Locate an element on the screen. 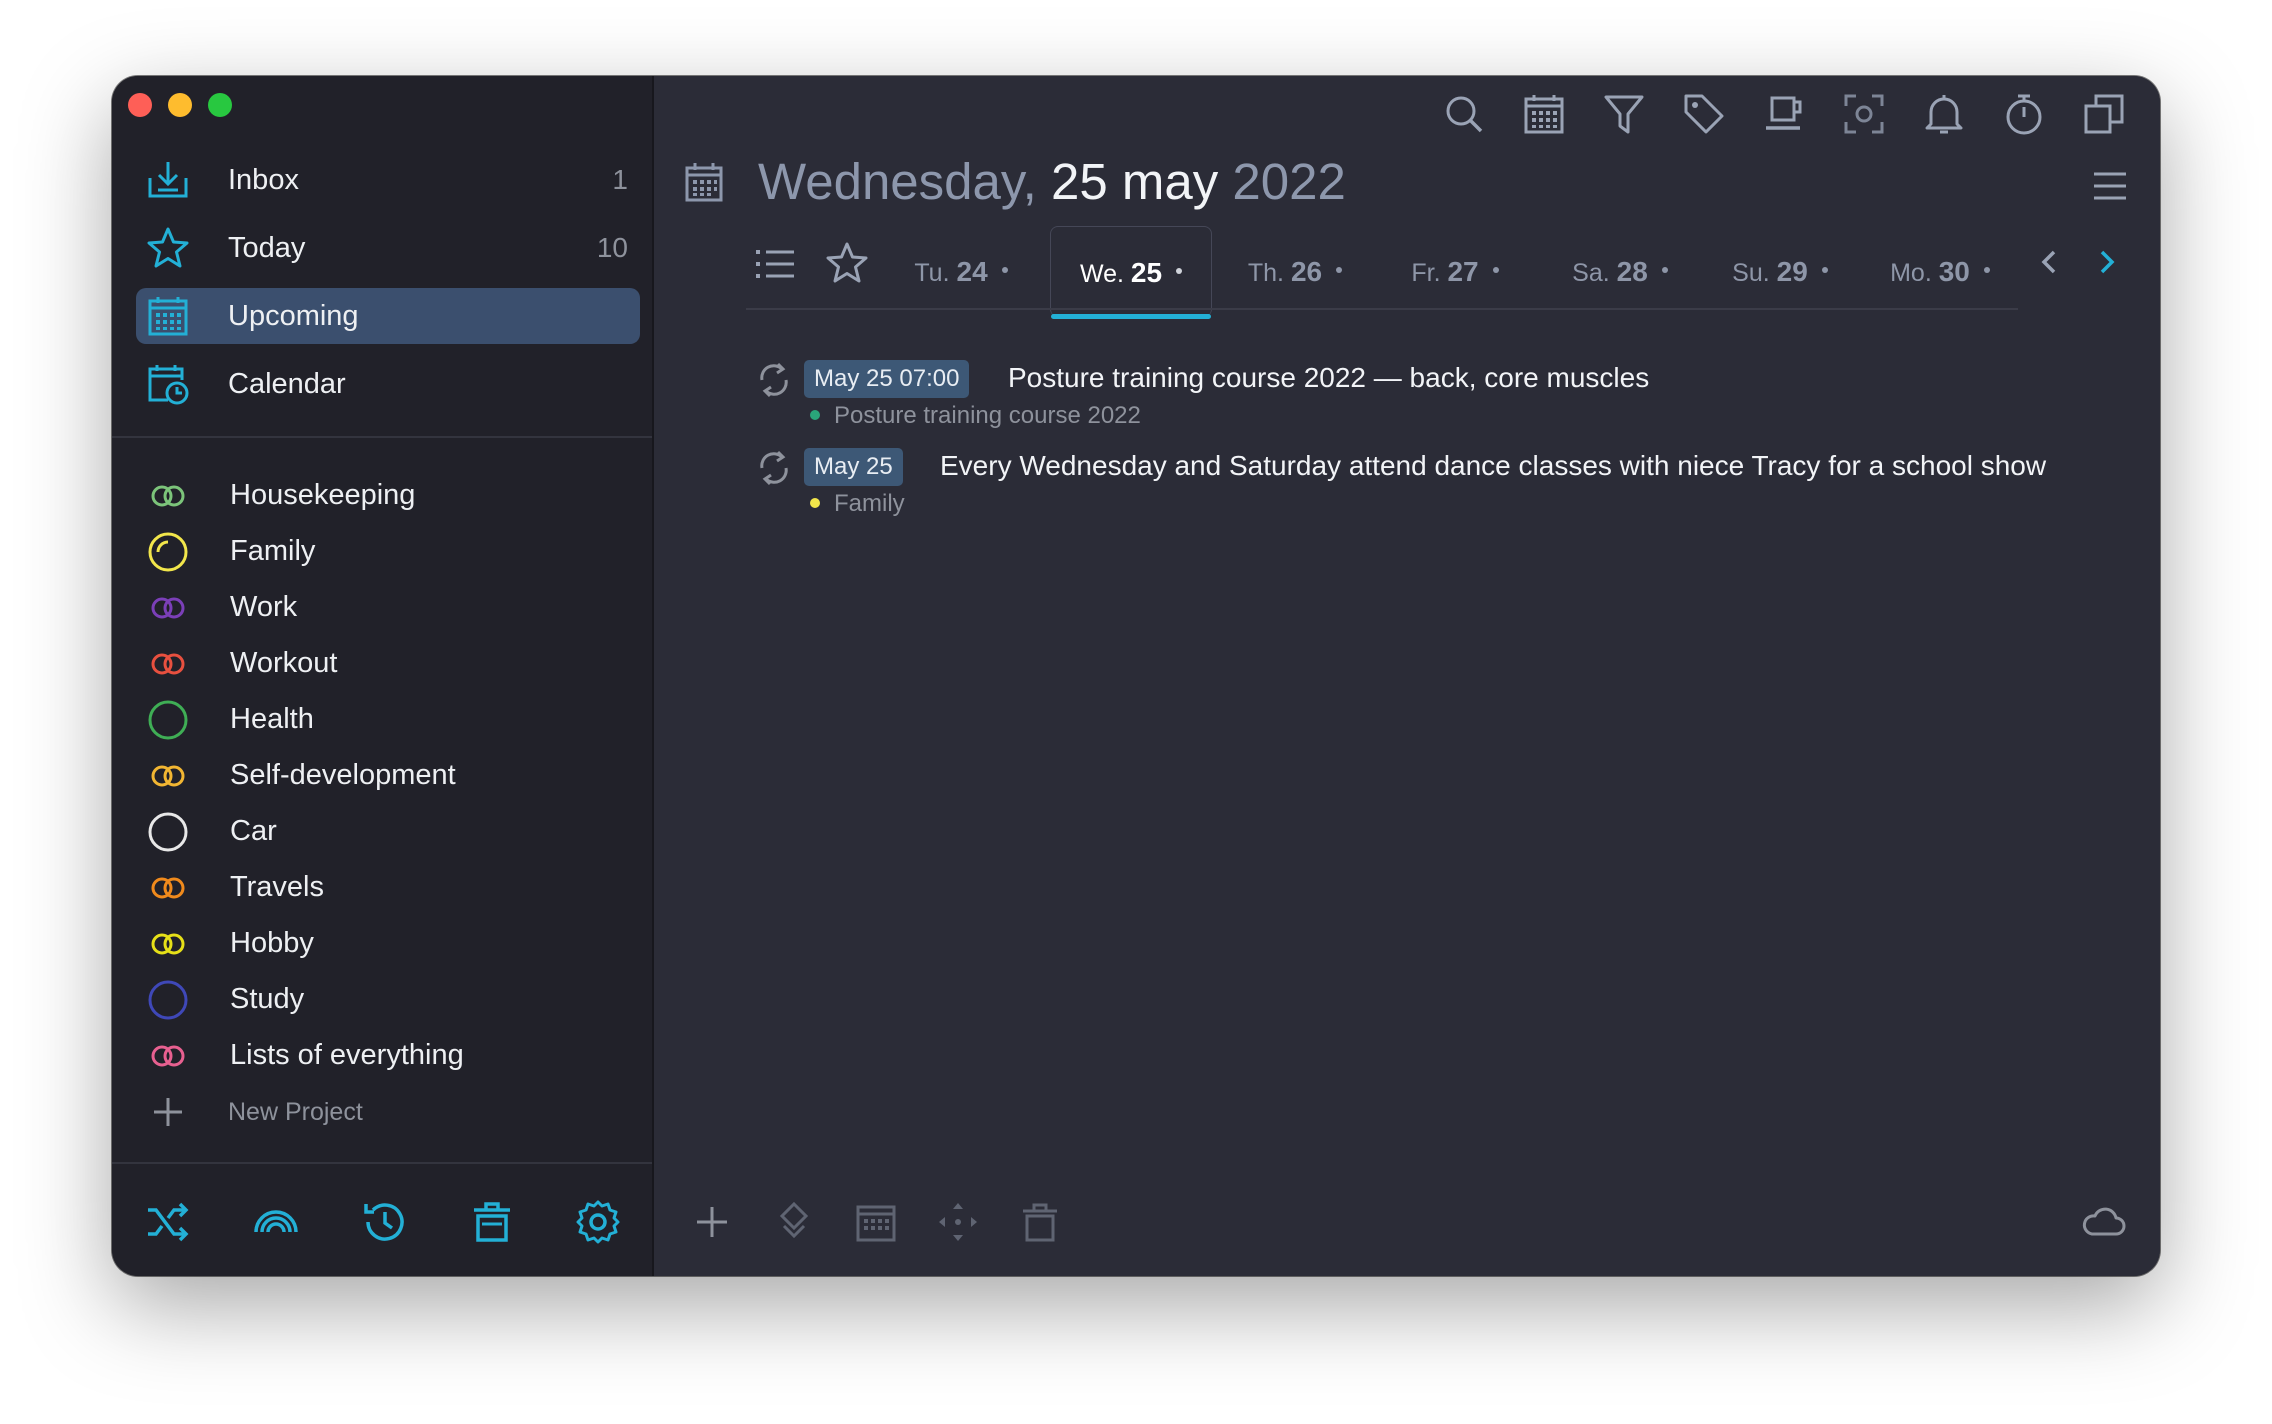  day-prefix: Mo. is located at coordinates (1911, 273).